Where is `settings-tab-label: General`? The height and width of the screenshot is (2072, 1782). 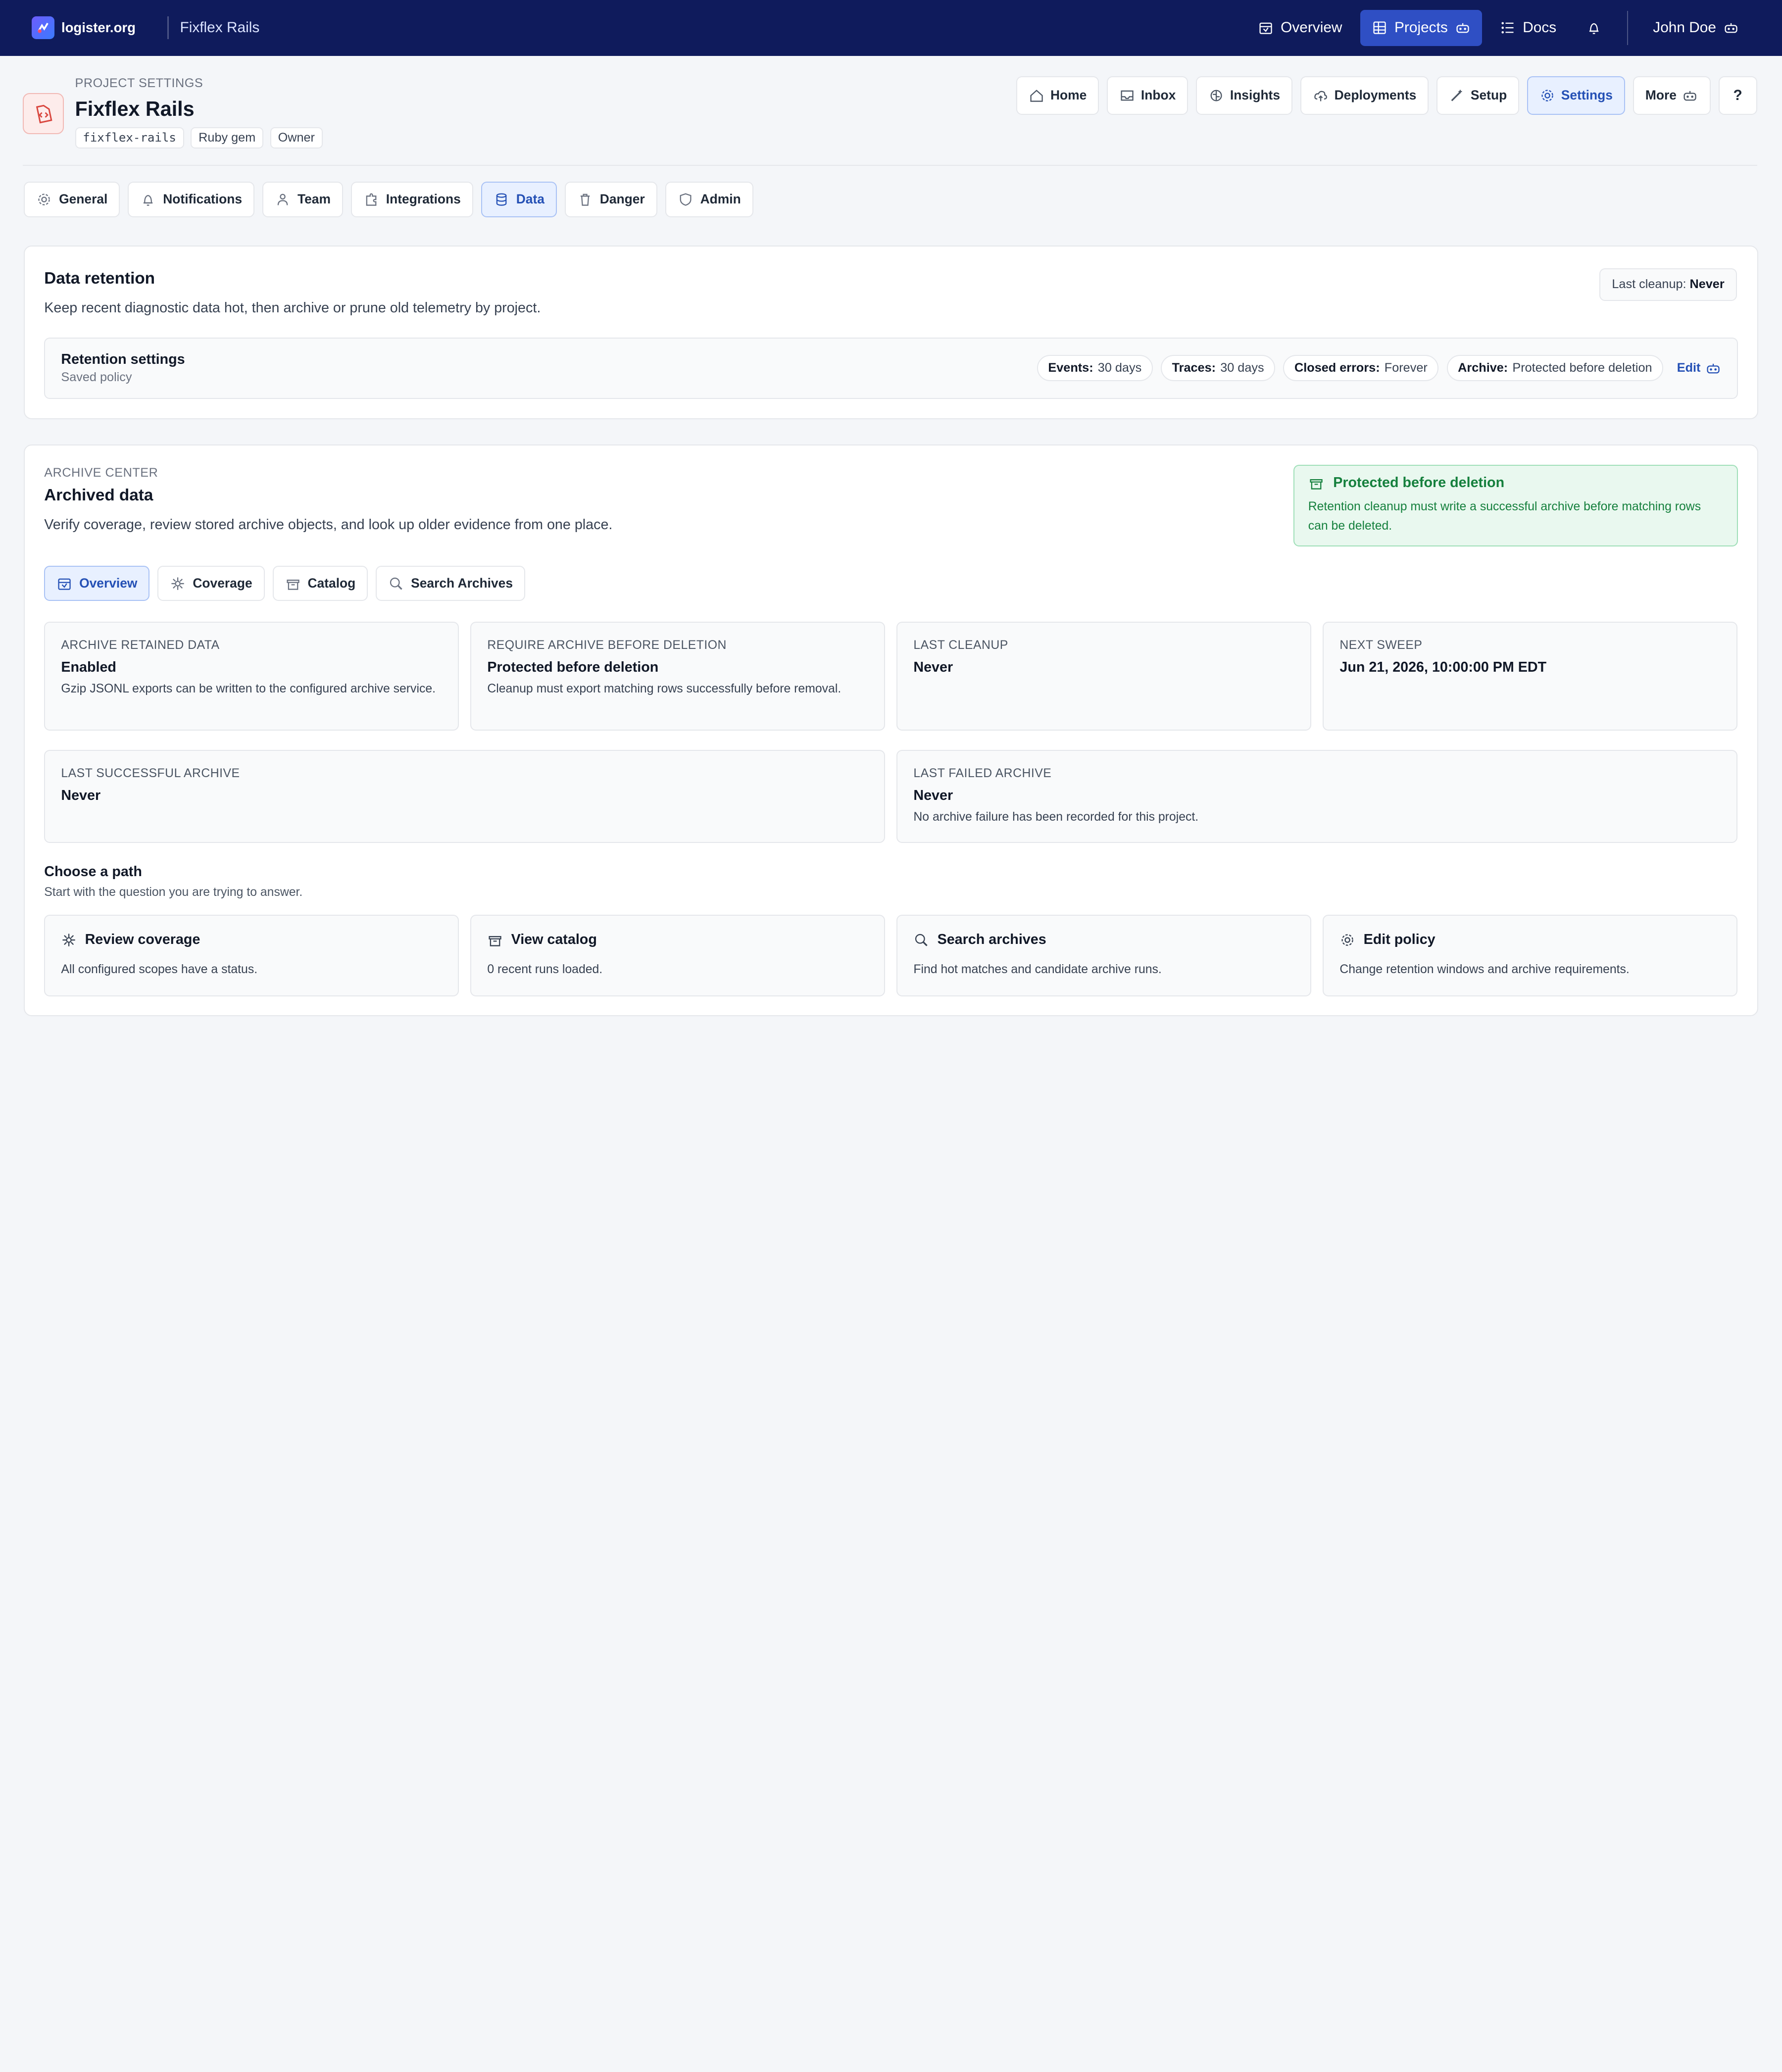
settings-tab-label: General is located at coordinates (84, 199).